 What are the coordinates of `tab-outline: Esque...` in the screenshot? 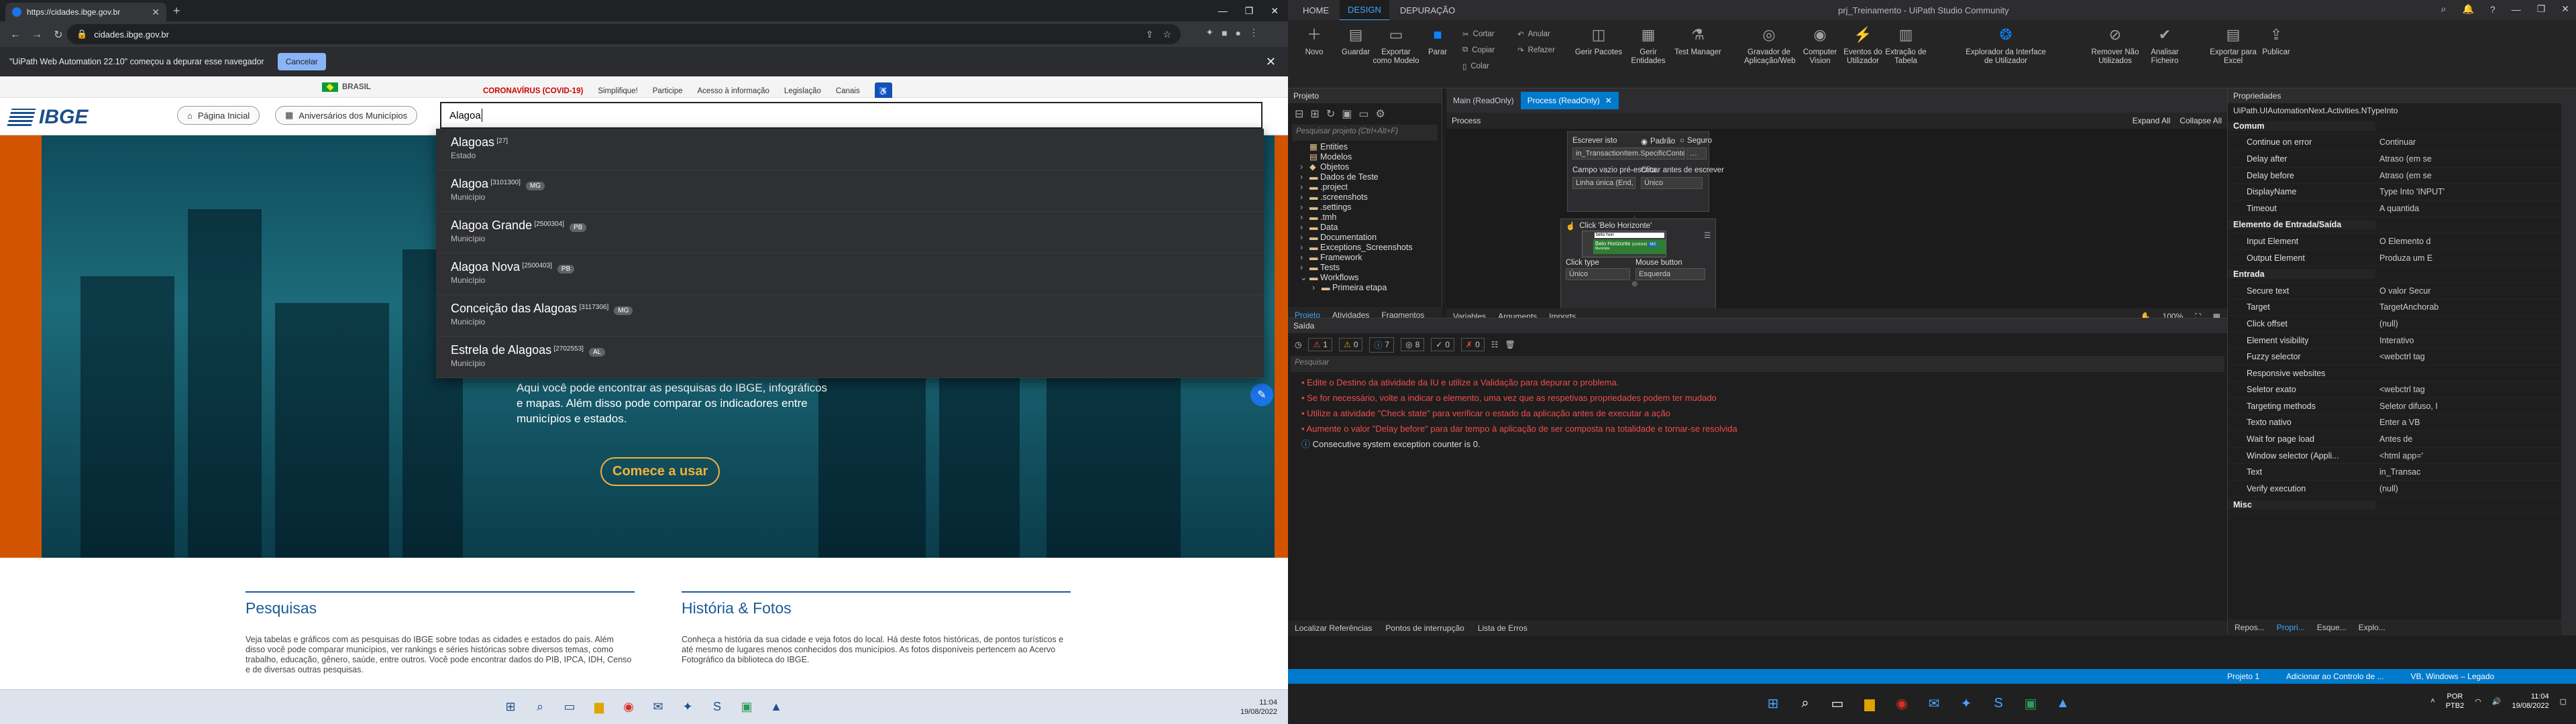 It's located at (2332, 627).